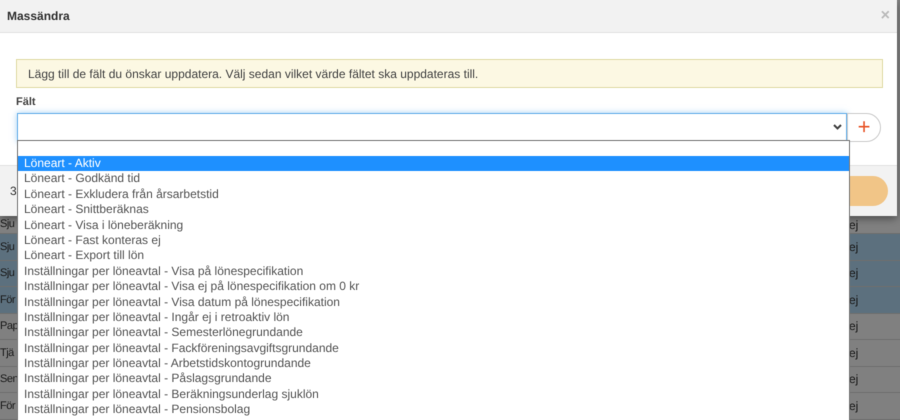 This screenshot has height=420, width=900. I want to click on field-label: Fält, so click(26, 102).